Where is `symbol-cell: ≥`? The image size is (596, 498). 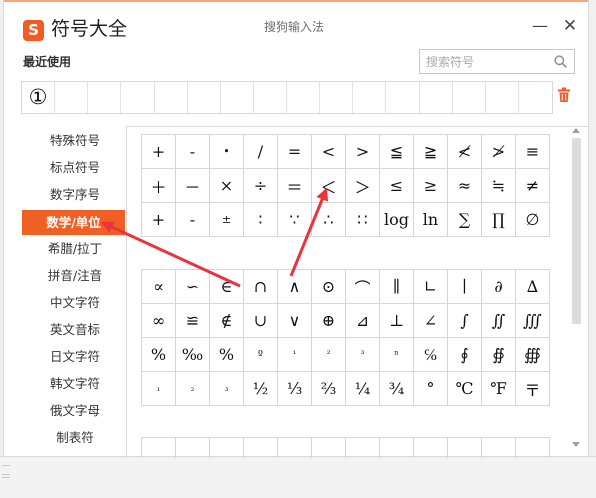
symbol-cell: ≥ is located at coordinates (431, 186).